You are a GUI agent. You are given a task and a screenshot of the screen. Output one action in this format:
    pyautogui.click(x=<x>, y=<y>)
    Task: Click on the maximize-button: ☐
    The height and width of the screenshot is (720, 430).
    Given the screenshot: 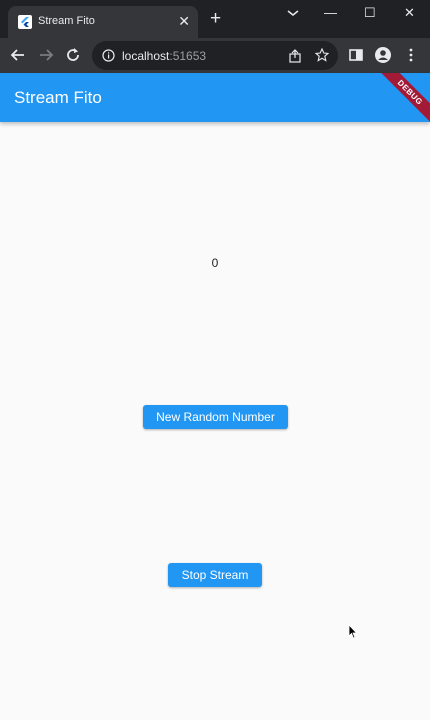 What is the action you would take?
    pyautogui.click(x=370, y=13)
    